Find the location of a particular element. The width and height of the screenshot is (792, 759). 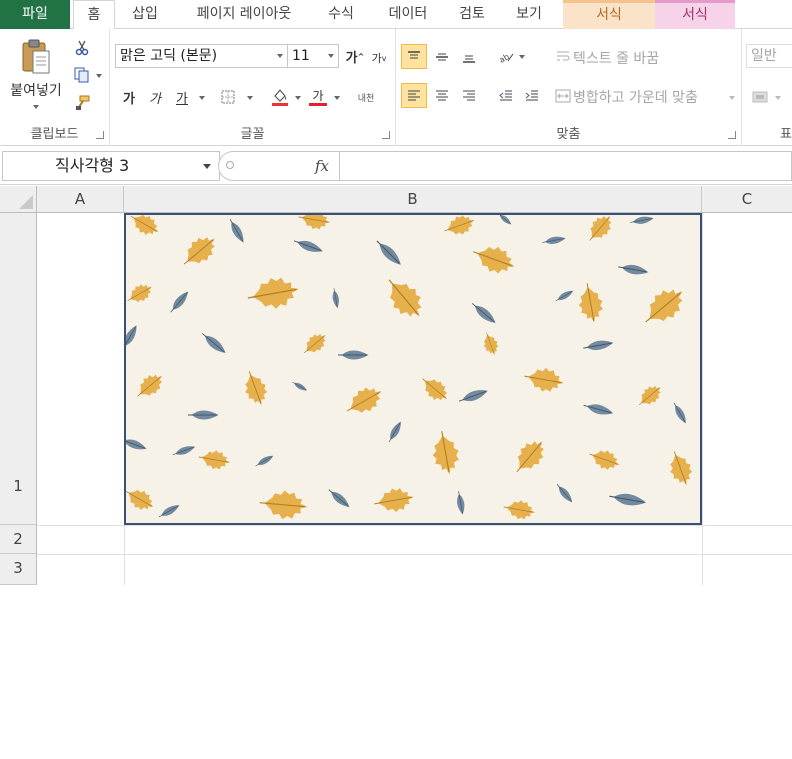

font-size-caret is located at coordinates (331, 56).